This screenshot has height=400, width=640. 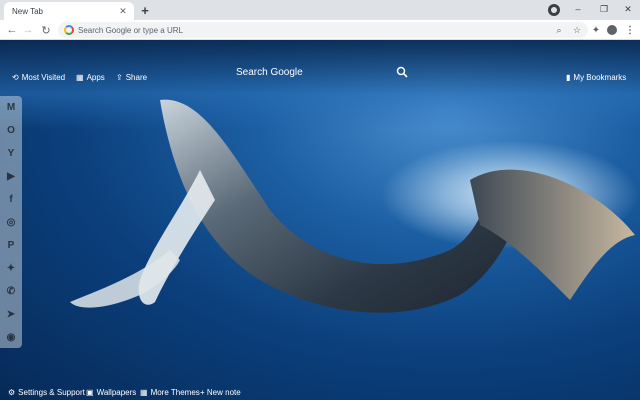 I want to click on twitter-icon: ✦, so click(x=11, y=268).